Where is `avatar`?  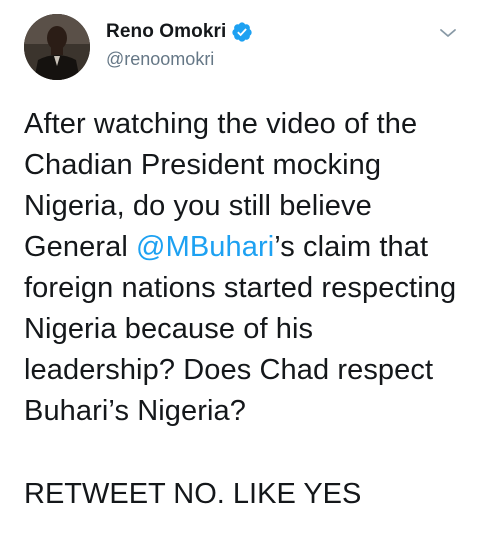 avatar is located at coordinates (57, 47).